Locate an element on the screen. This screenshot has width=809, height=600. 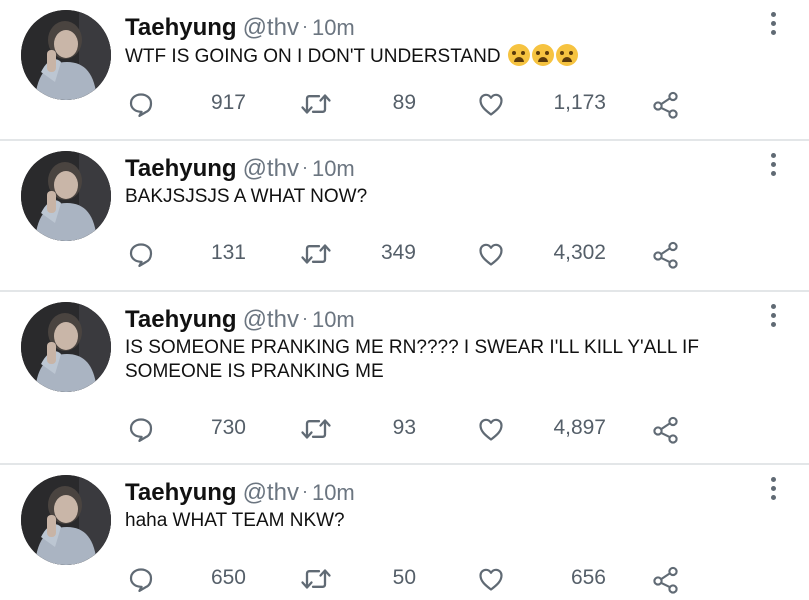
action-bar: 917 89 1,173 is located at coordinates (404, 103).